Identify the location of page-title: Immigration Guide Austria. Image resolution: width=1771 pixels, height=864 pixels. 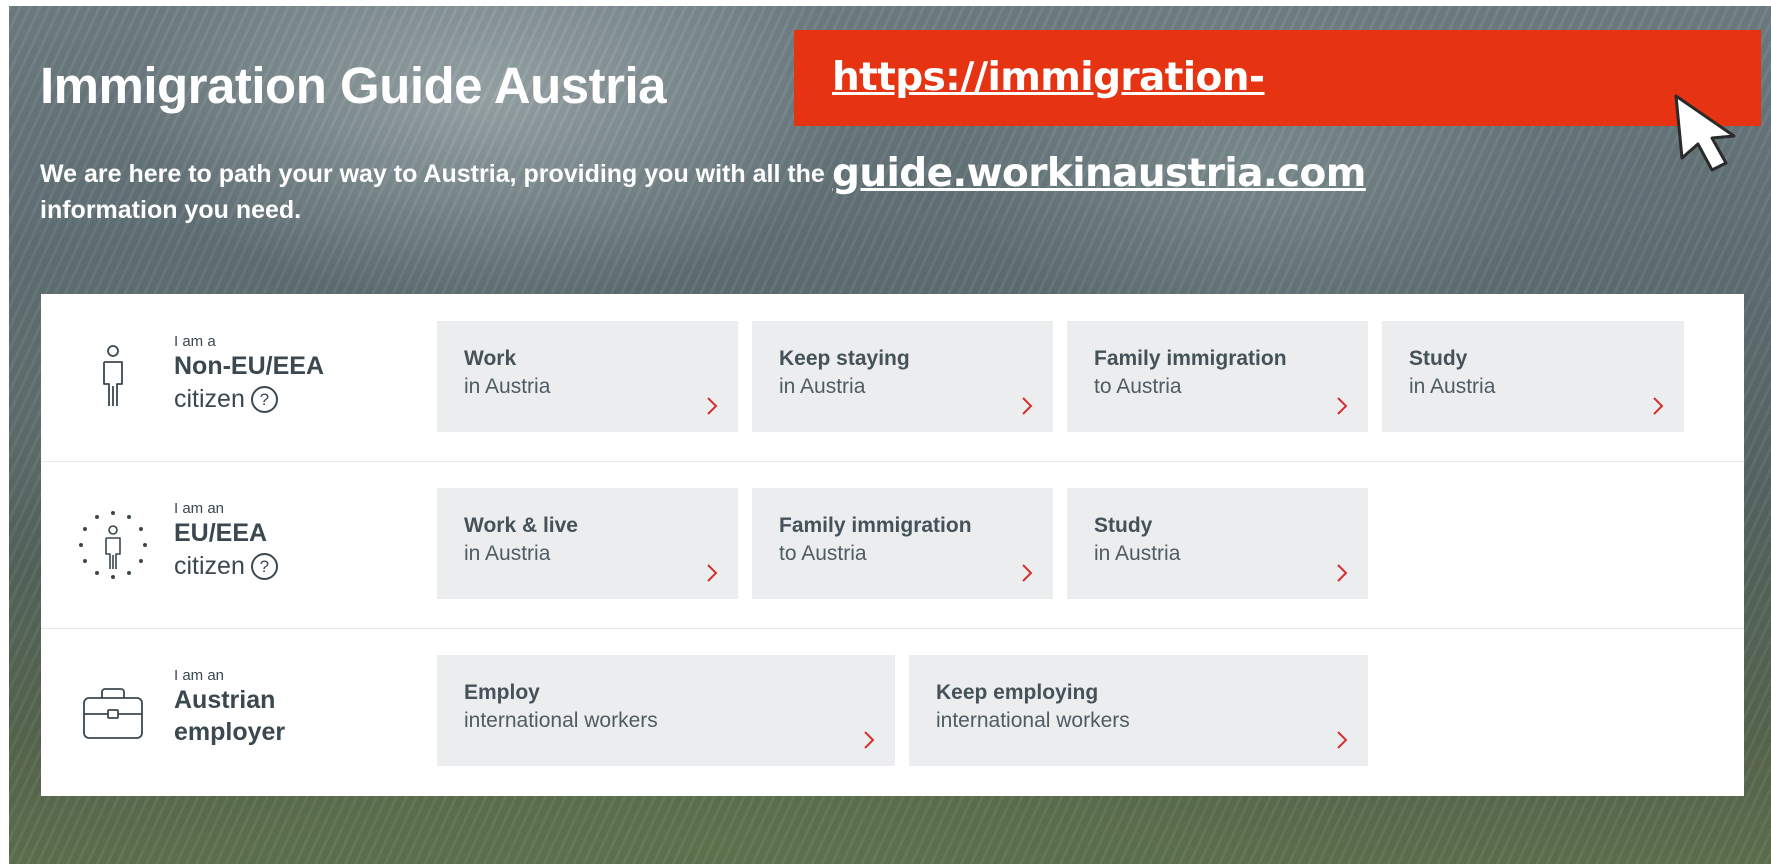
(353, 85).